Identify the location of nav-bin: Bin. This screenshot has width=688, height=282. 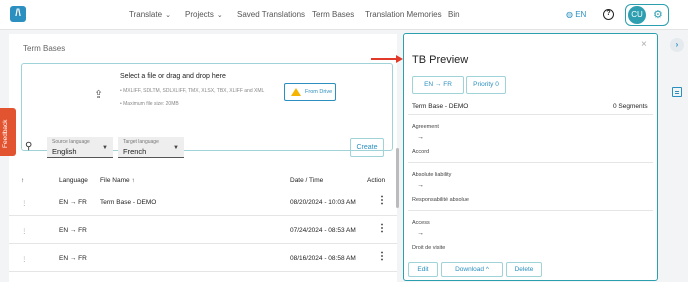
(454, 15).